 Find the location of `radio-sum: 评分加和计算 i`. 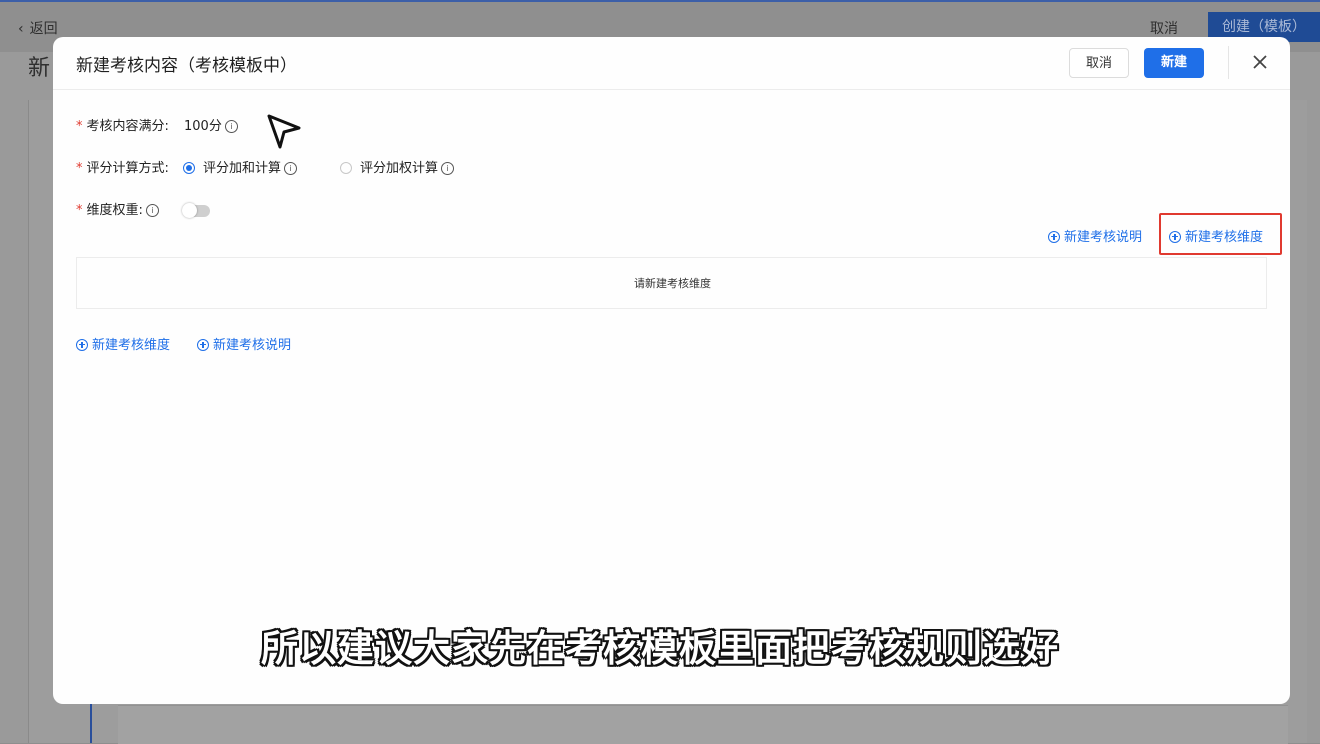

radio-sum: 评分加和计算 i is located at coordinates (240, 169).